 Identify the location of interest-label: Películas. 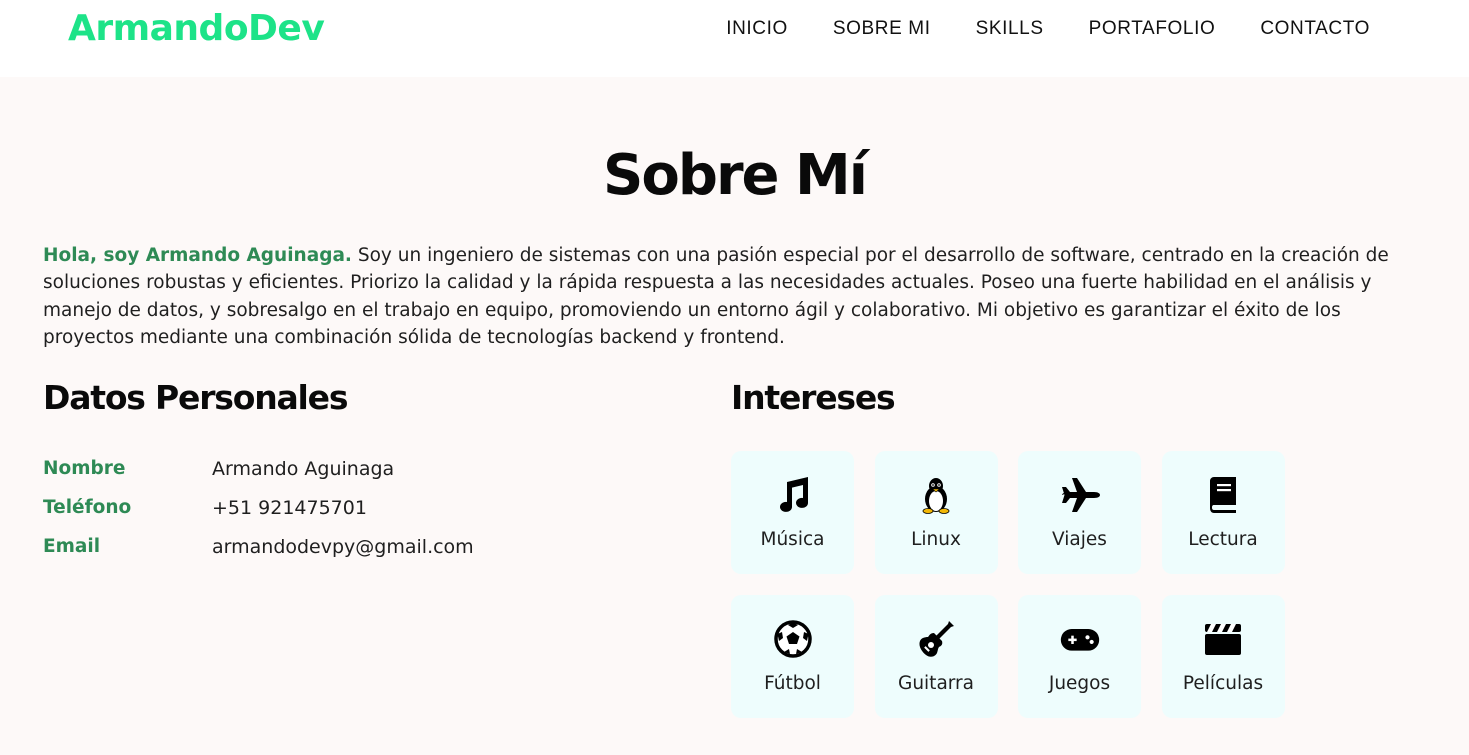
(1223, 683).